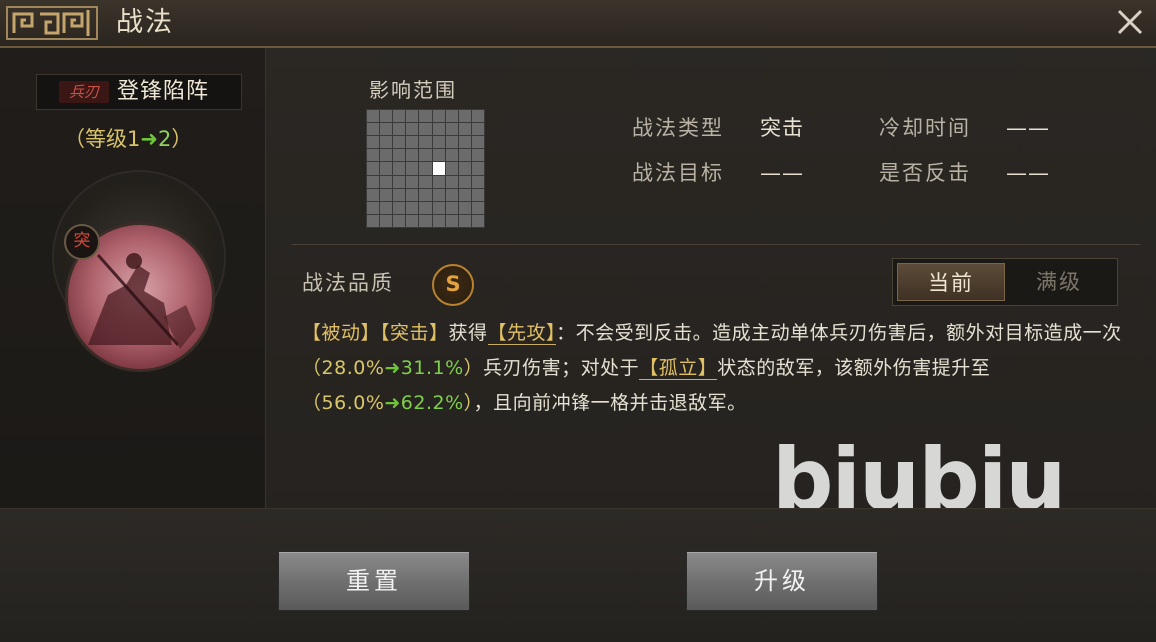 The width and height of the screenshot is (1156, 642). Describe the element at coordinates (678, 128) in the screenshot. I see `skill-type-label: 战法类型` at that location.